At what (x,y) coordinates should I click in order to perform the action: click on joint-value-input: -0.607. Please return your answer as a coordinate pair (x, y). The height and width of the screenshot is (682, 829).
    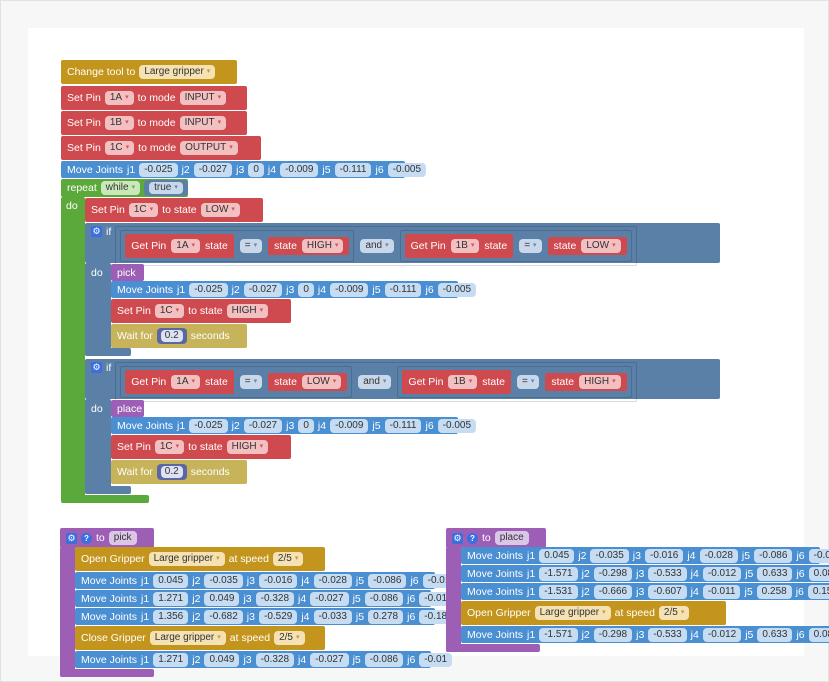
    Looking at the image, I should click on (667, 591).